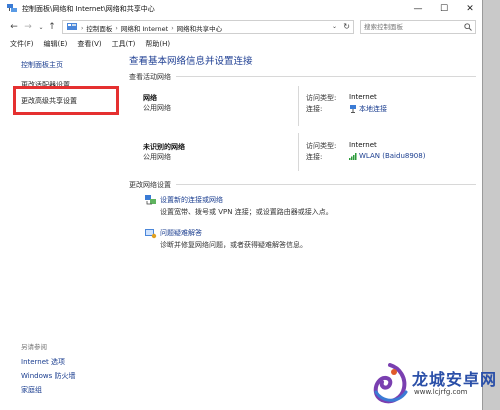  What do you see at coordinates (151, 234) in the screenshot?
I see `troubleshoot-icon` at bounding box center [151, 234].